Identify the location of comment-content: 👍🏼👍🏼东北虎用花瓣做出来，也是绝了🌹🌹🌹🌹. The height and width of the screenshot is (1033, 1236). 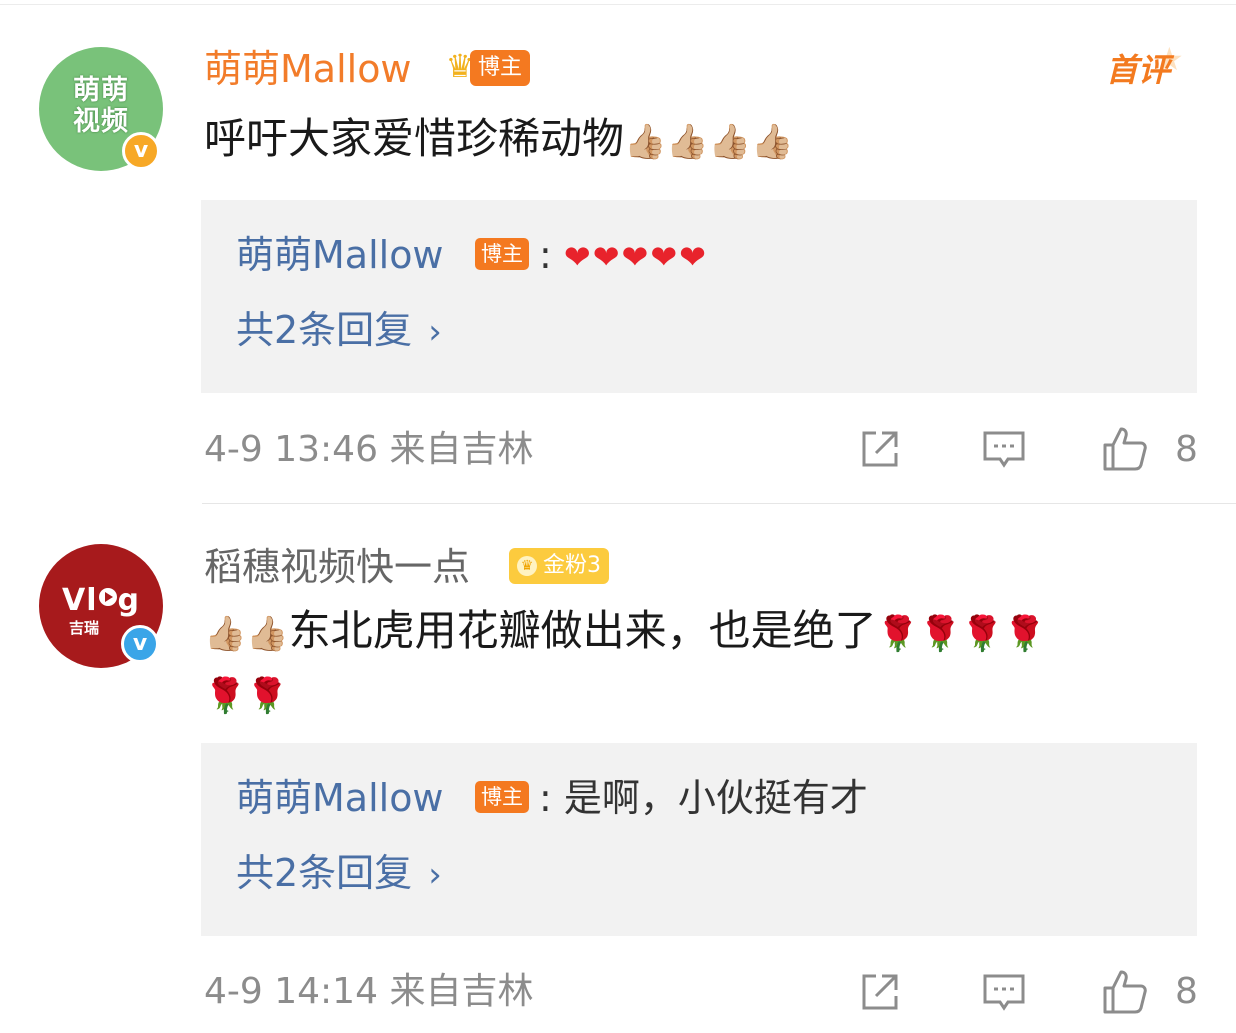
(625, 632).